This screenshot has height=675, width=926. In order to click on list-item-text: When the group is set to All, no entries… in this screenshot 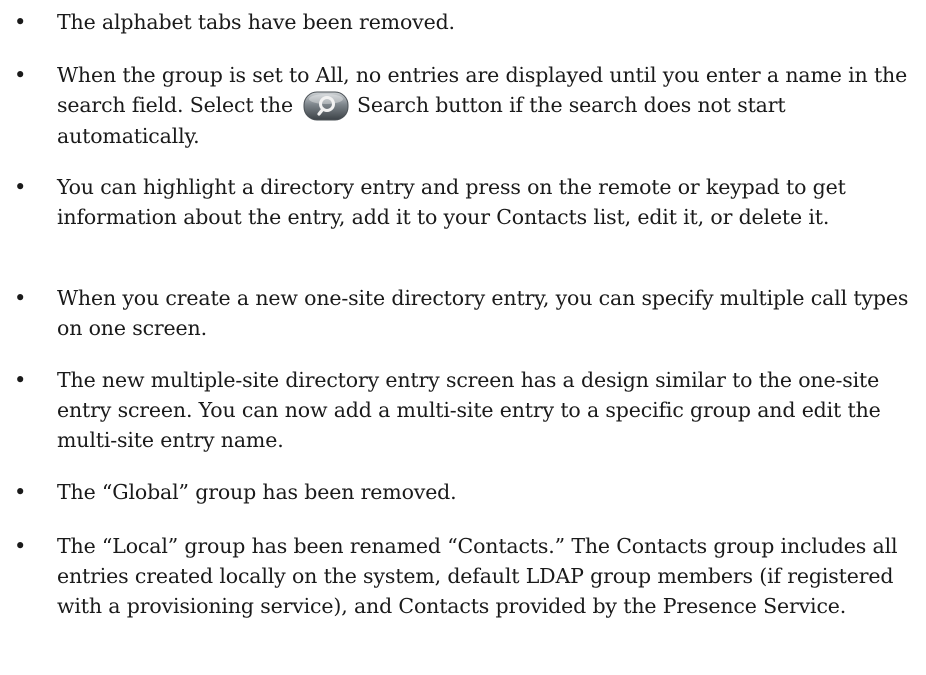, I will do `click(487, 105)`.